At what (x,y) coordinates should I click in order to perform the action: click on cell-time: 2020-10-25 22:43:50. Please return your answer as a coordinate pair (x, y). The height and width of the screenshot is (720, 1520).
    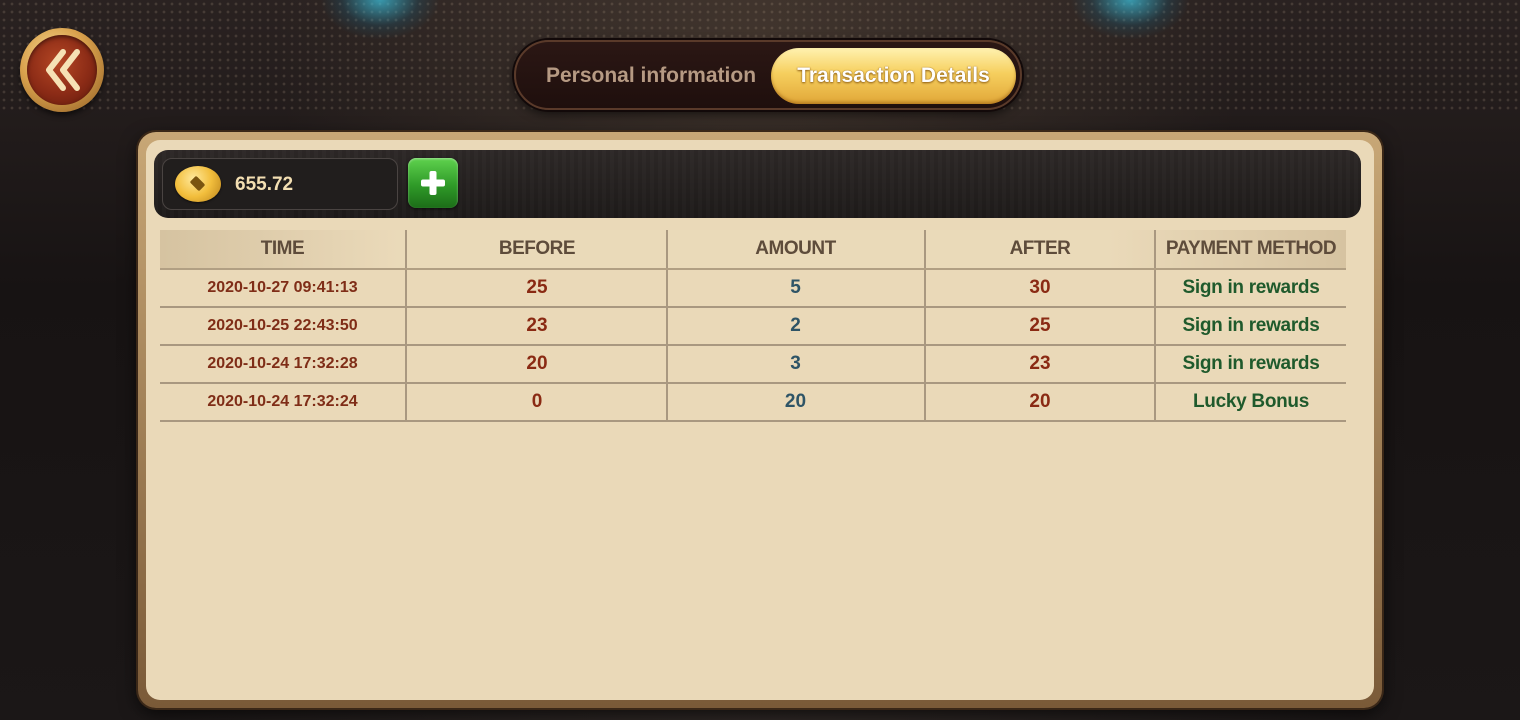
    Looking at the image, I should click on (282, 325).